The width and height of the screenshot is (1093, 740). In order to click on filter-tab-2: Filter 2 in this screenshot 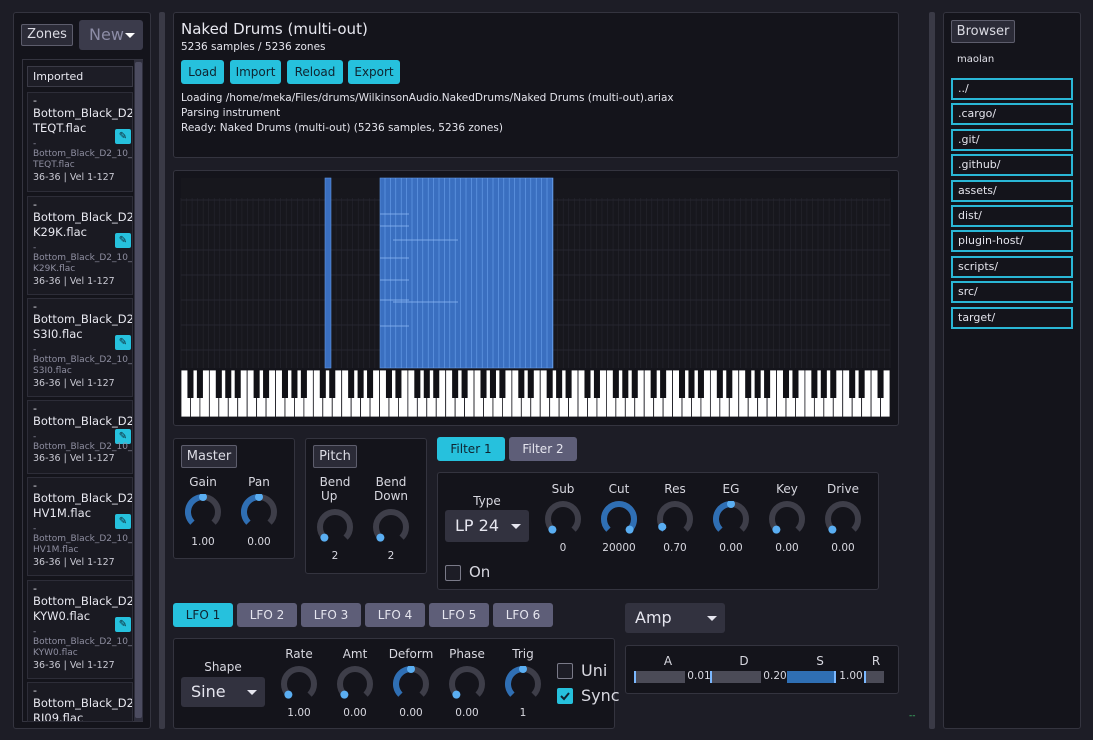, I will do `click(543, 449)`.